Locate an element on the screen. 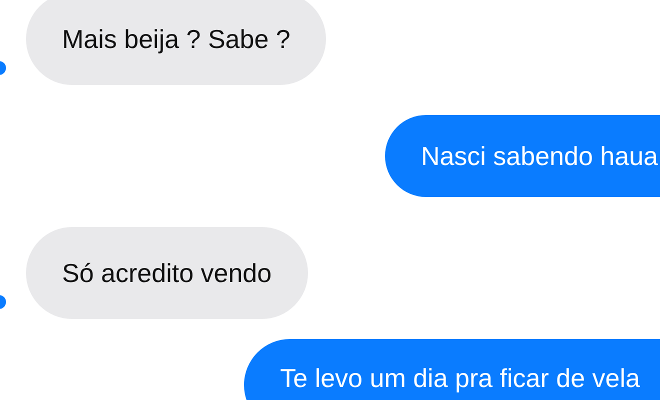 The height and width of the screenshot is (400, 660). sent-message-bubble: Te levo um dia pra ficar de vela is located at coordinates (452, 369).